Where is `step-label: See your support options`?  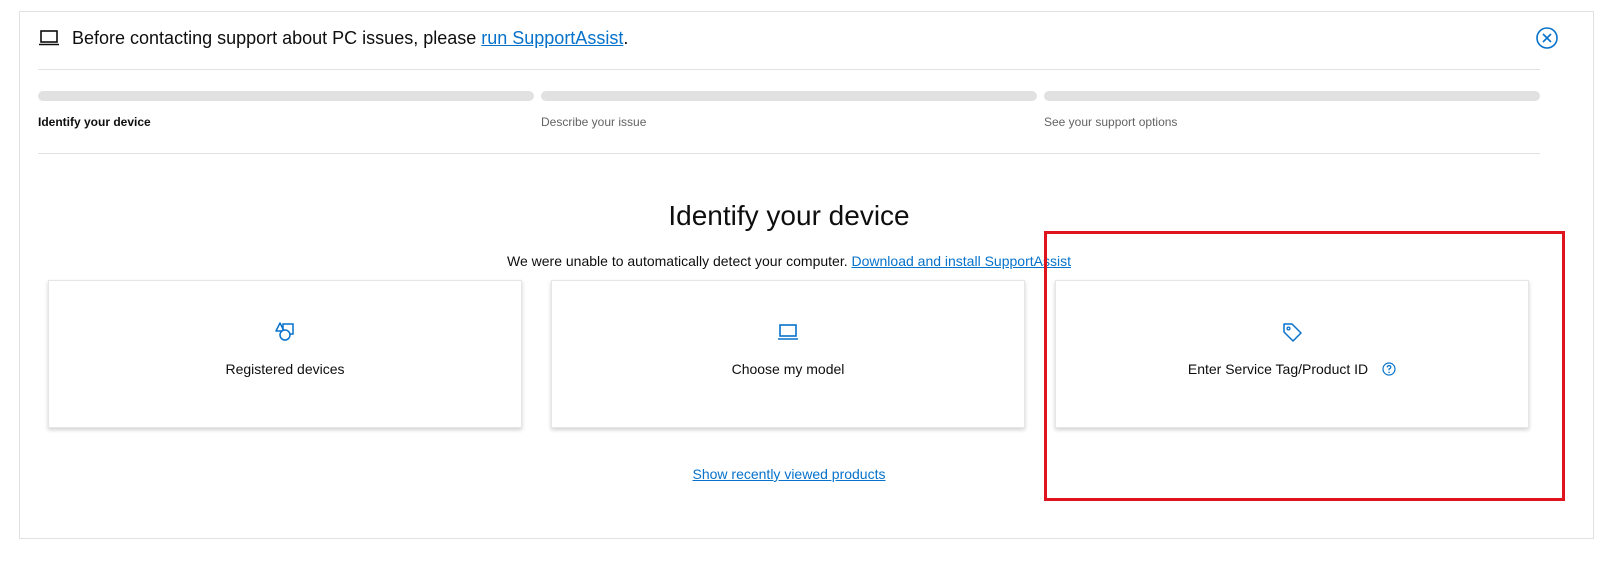
step-label: See your support options is located at coordinates (1111, 122).